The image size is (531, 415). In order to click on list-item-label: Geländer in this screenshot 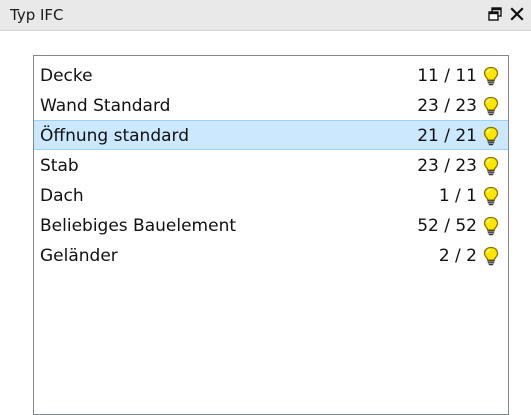, I will do `click(79, 256)`.